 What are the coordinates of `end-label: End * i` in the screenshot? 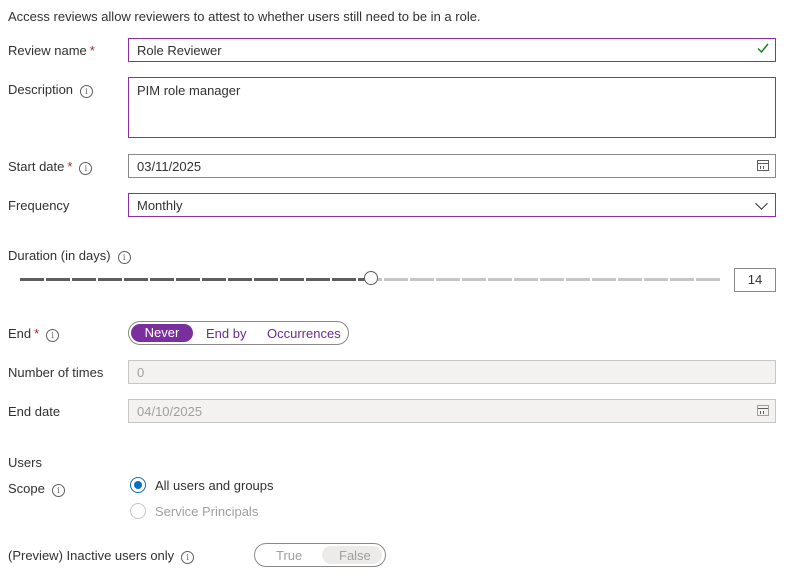 It's located at (34, 334).